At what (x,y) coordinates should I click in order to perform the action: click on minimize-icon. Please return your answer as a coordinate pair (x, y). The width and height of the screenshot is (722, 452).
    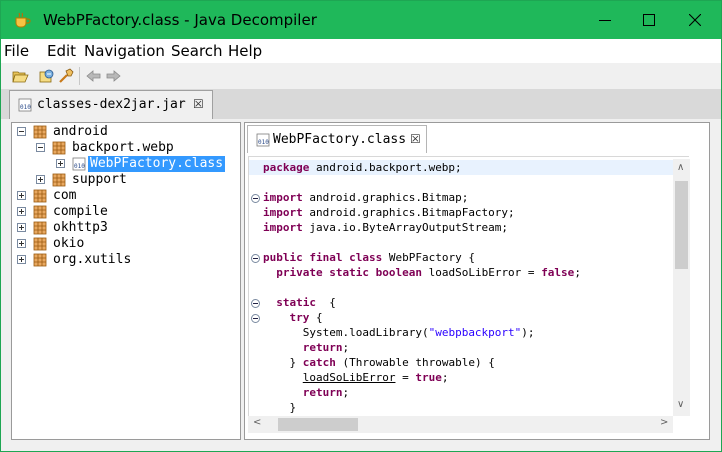
    Looking at the image, I should click on (605, 20).